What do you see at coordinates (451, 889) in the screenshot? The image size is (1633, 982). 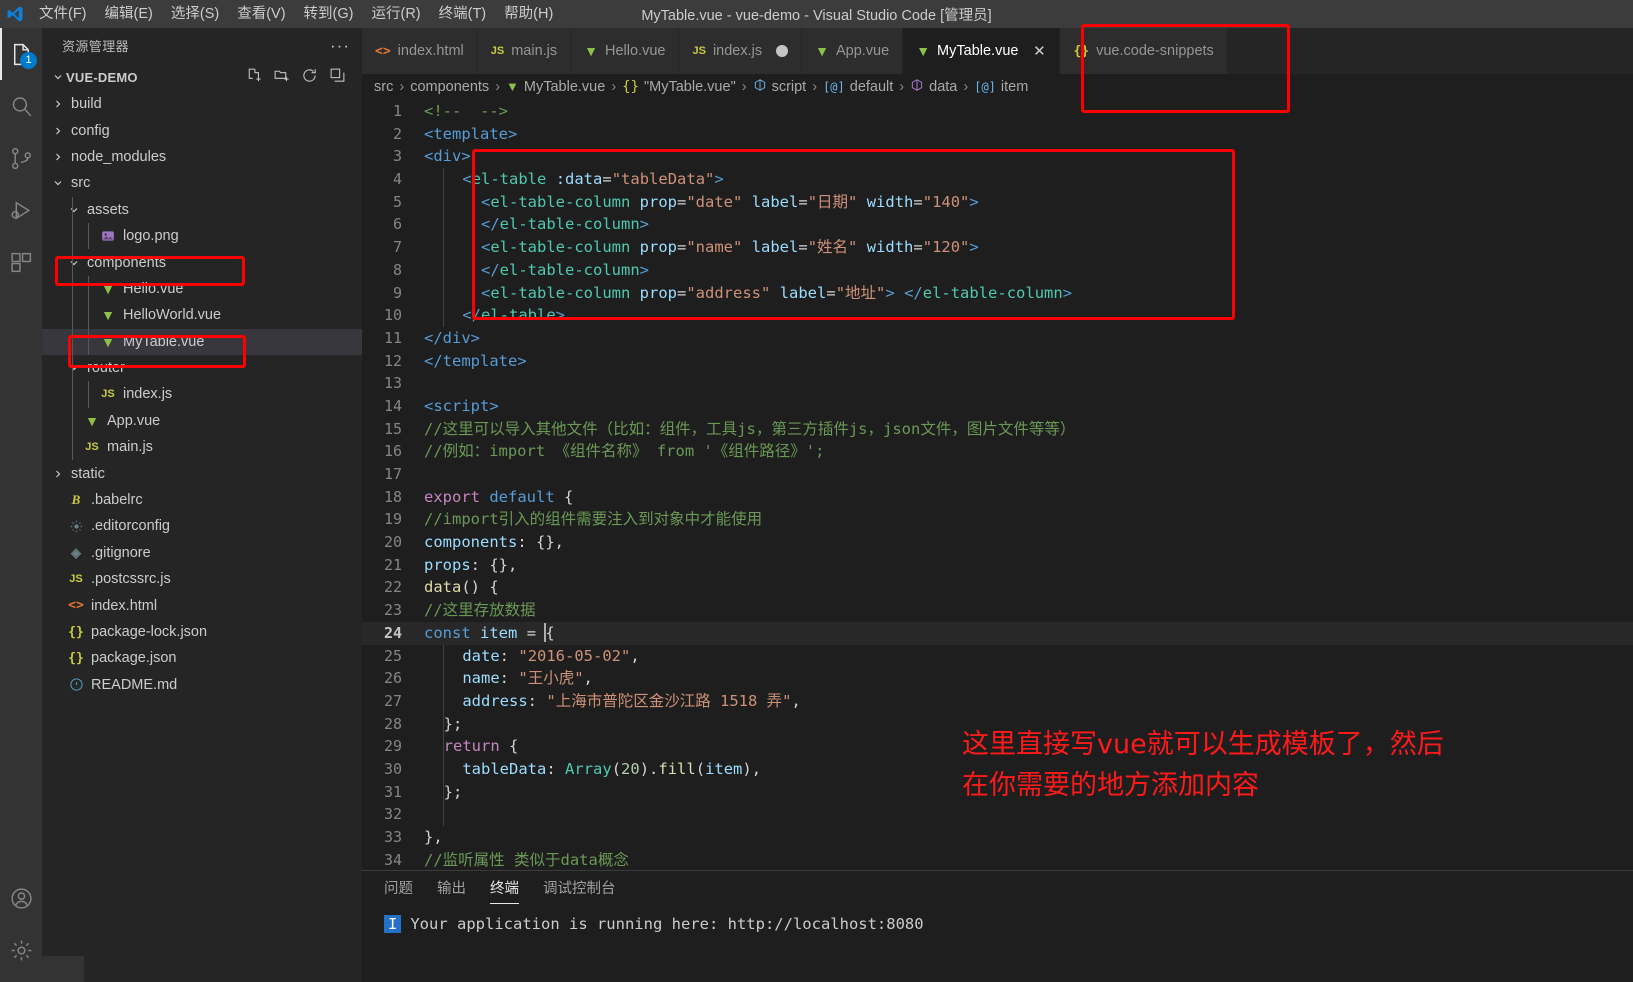 I see `panel-tab-输出: 输出` at bounding box center [451, 889].